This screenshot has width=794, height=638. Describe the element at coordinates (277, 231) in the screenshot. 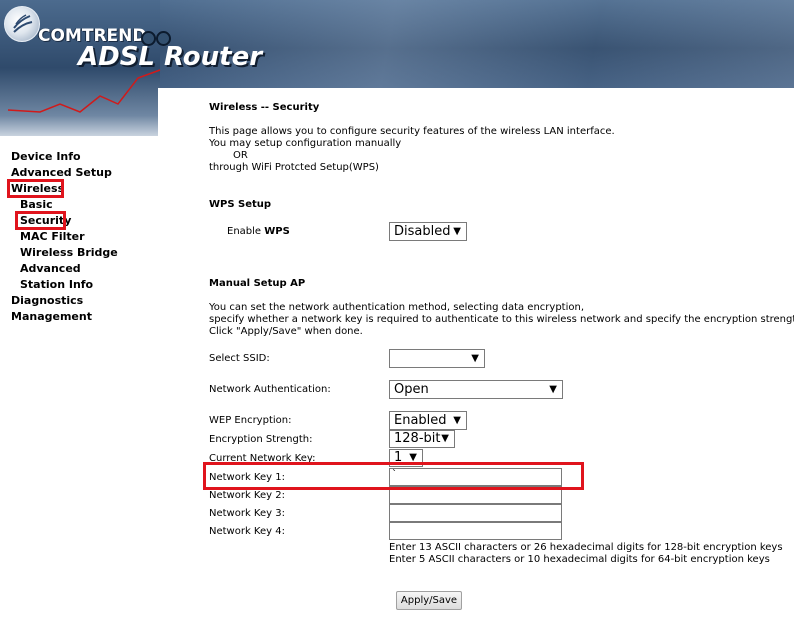

I see `wps-enable-label-bold: WPS` at that location.